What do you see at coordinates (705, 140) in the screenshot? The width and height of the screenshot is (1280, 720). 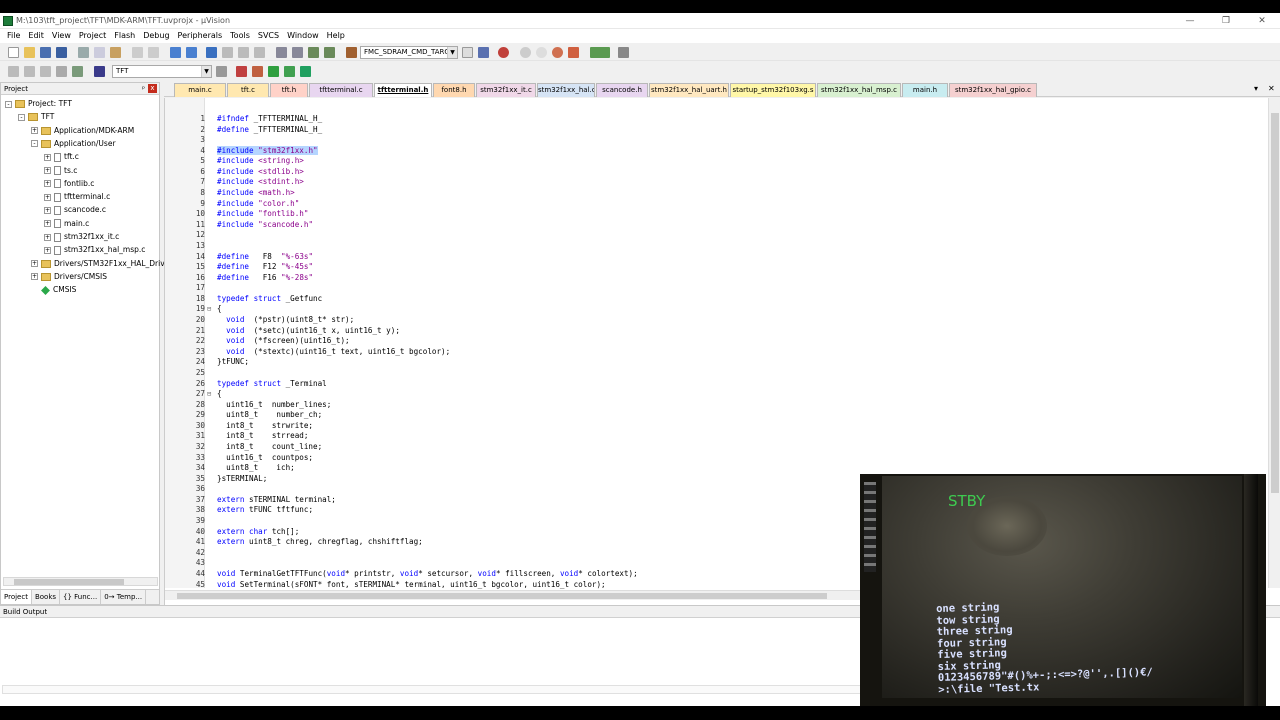 I see `code-line: 3` at bounding box center [705, 140].